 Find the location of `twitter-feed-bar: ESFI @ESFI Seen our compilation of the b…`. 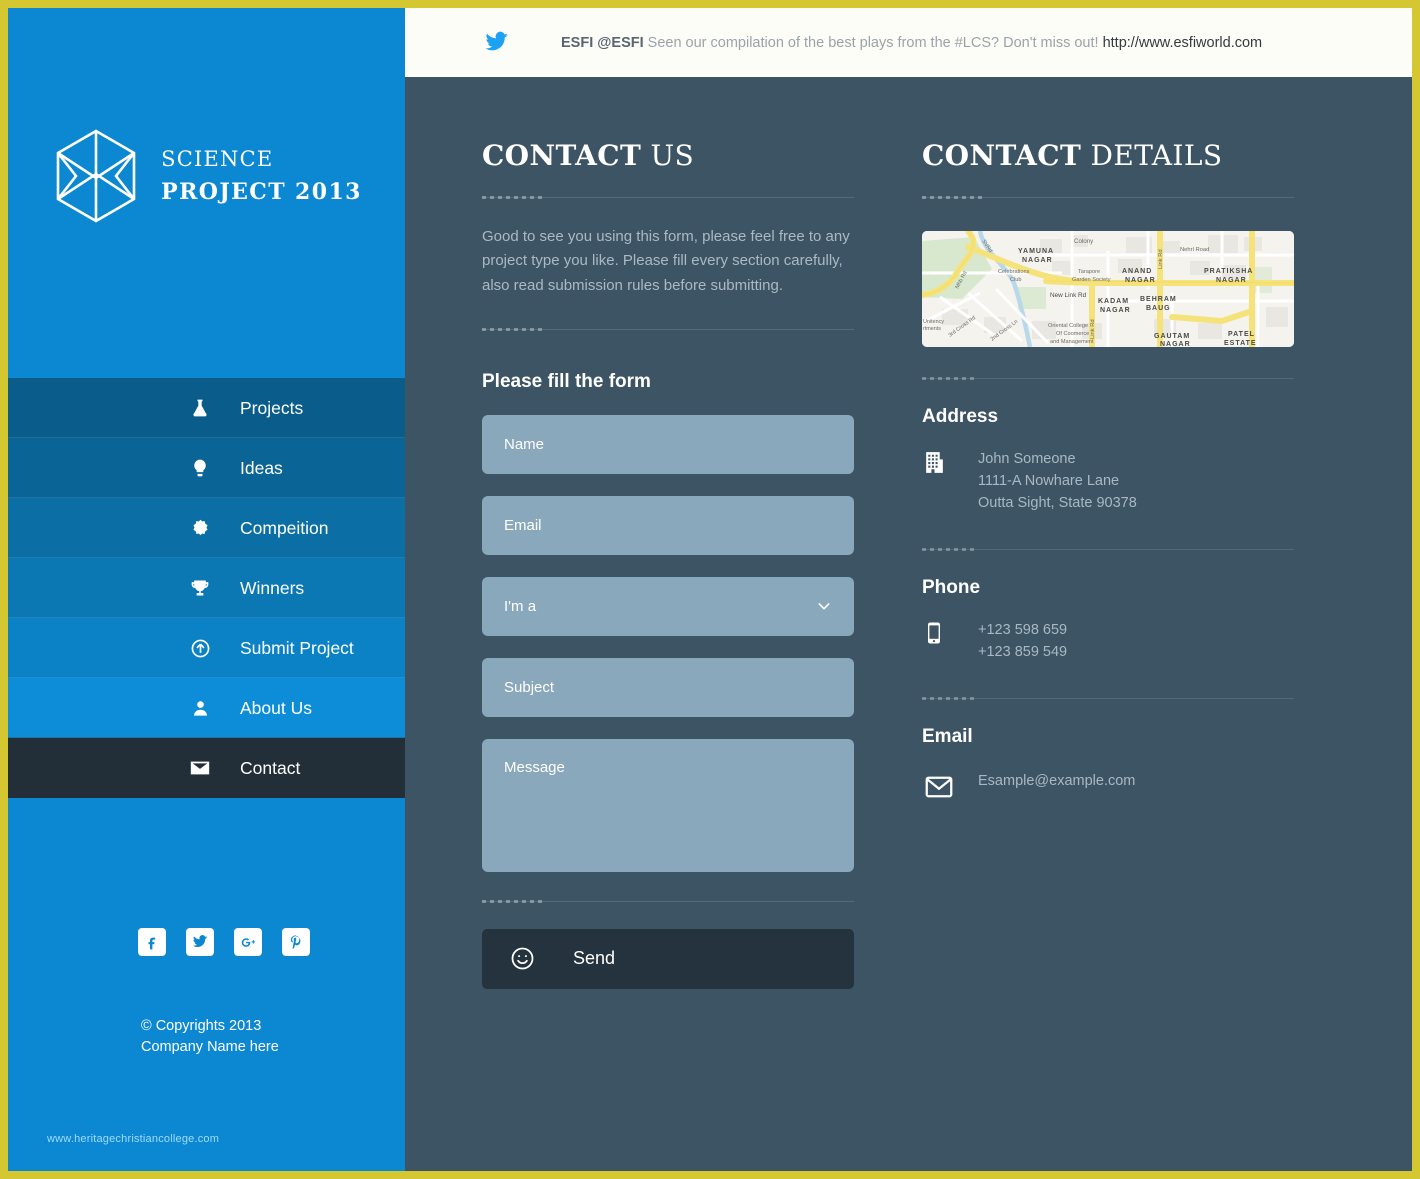

twitter-feed-bar: ESFI @ESFI Seen our compilation of the b… is located at coordinates (908, 42).